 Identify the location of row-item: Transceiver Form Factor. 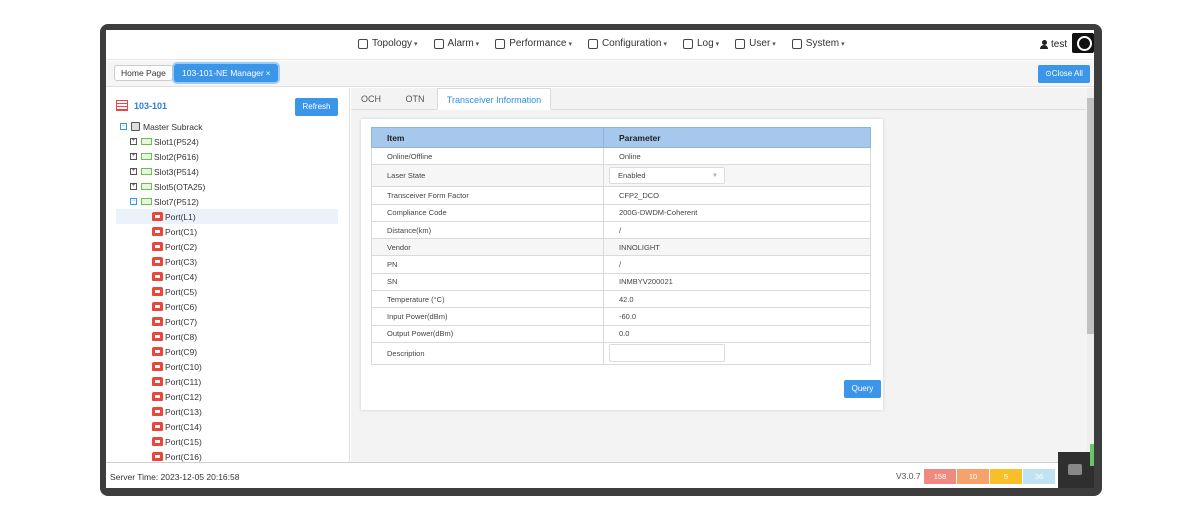
(487, 195).